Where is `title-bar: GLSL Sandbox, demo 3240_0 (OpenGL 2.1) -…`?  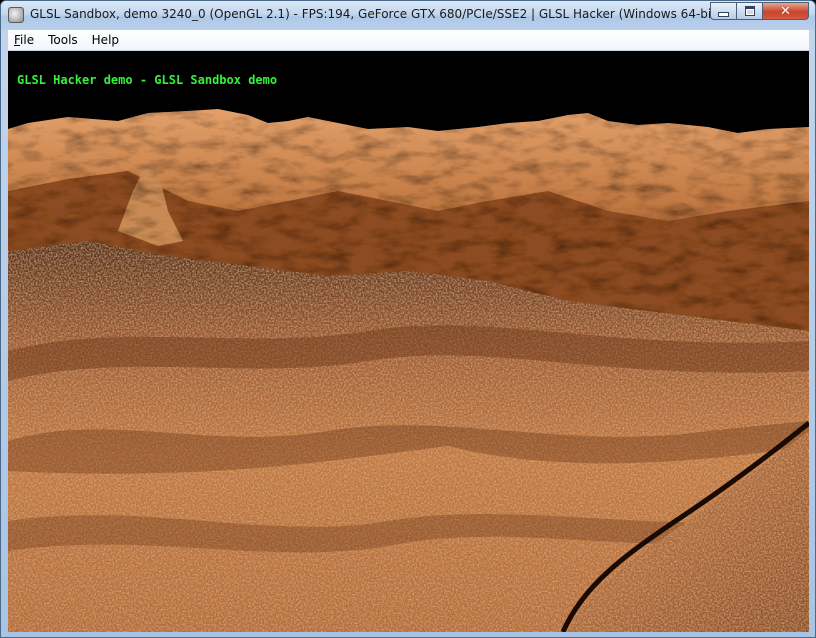 title-bar: GLSL Sandbox, demo 3240_0 (OpenGL 2.1) -… is located at coordinates (408, 15).